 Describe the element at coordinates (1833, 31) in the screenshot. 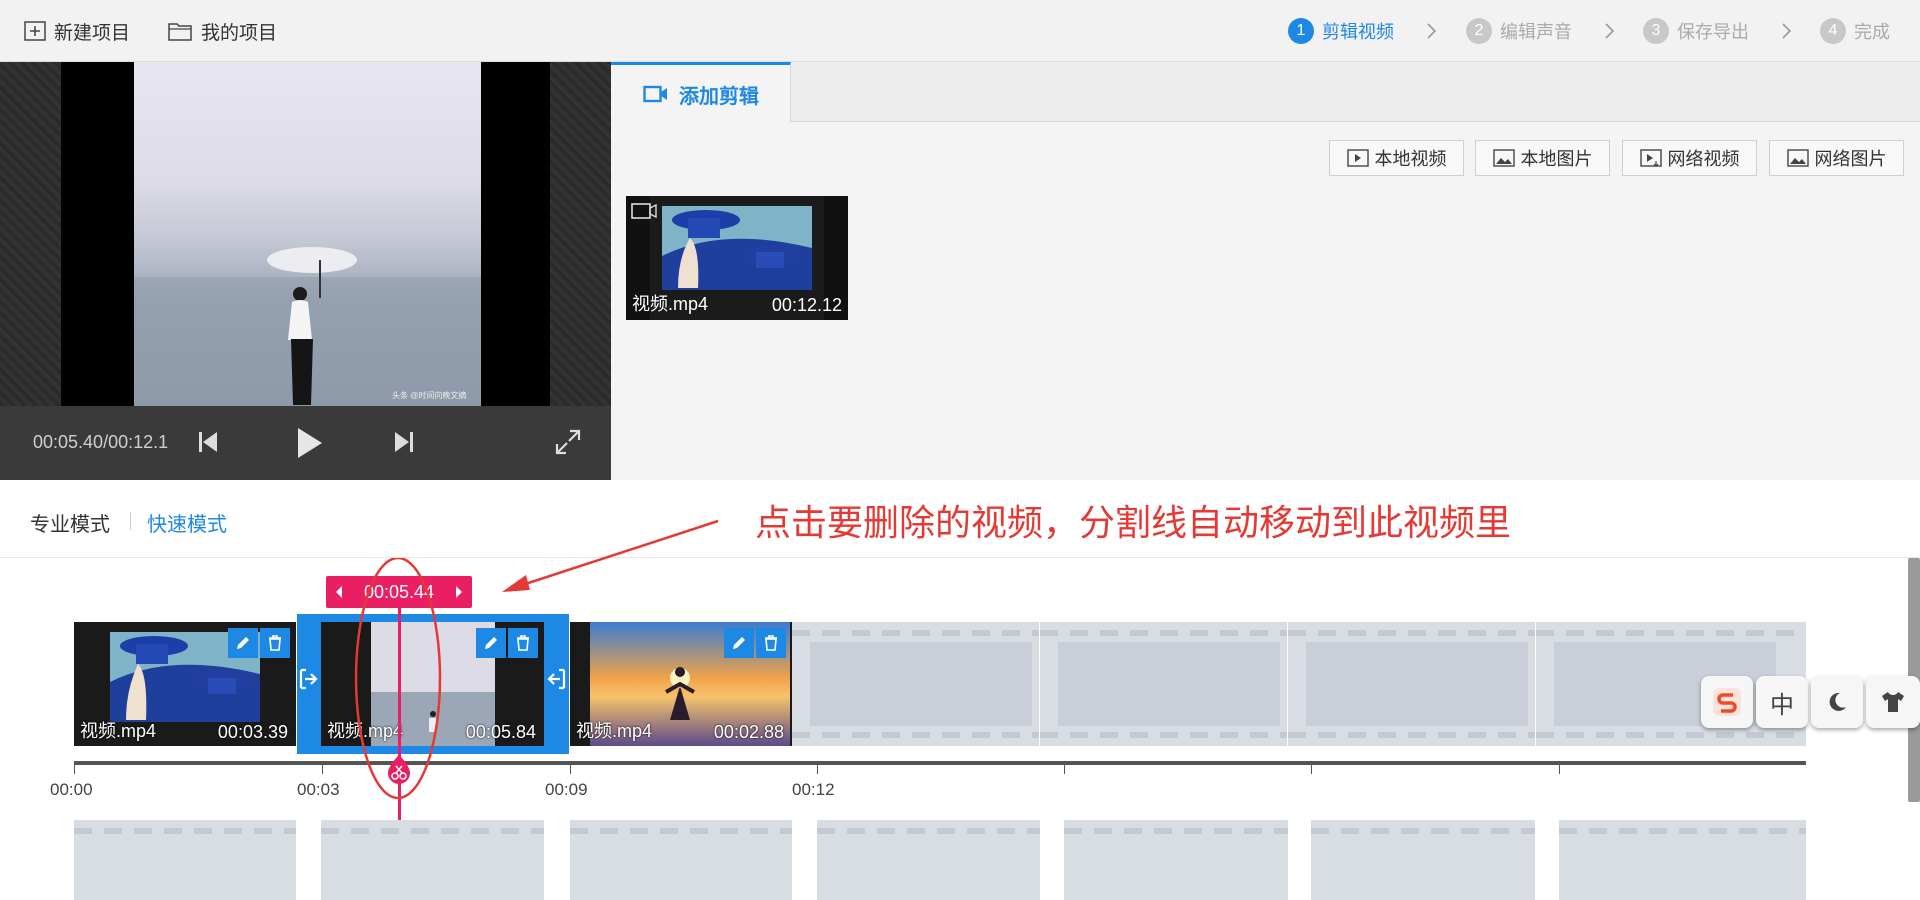

I see `step-number: 4` at that location.